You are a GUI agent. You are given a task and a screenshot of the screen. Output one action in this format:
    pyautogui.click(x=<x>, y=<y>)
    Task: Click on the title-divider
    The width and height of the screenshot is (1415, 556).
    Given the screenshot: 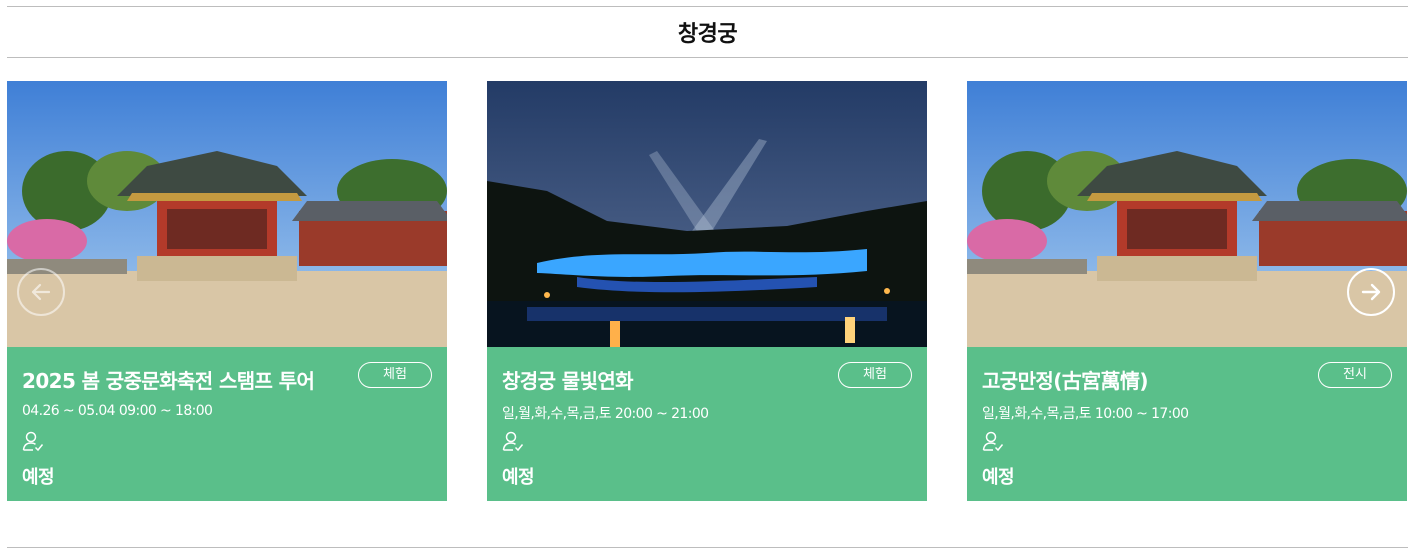 What is the action you would take?
    pyautogui.click(x=707, y=57)
    